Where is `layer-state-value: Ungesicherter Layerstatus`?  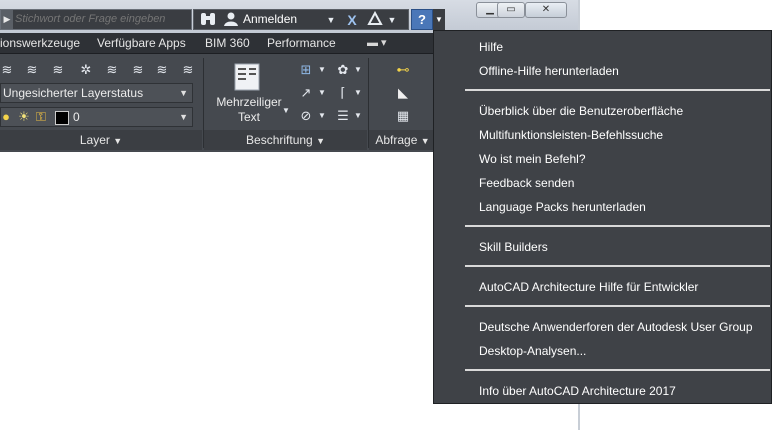
layer-state-value: Ungesicherter Layerstatus is located at coordinates (73, 93).